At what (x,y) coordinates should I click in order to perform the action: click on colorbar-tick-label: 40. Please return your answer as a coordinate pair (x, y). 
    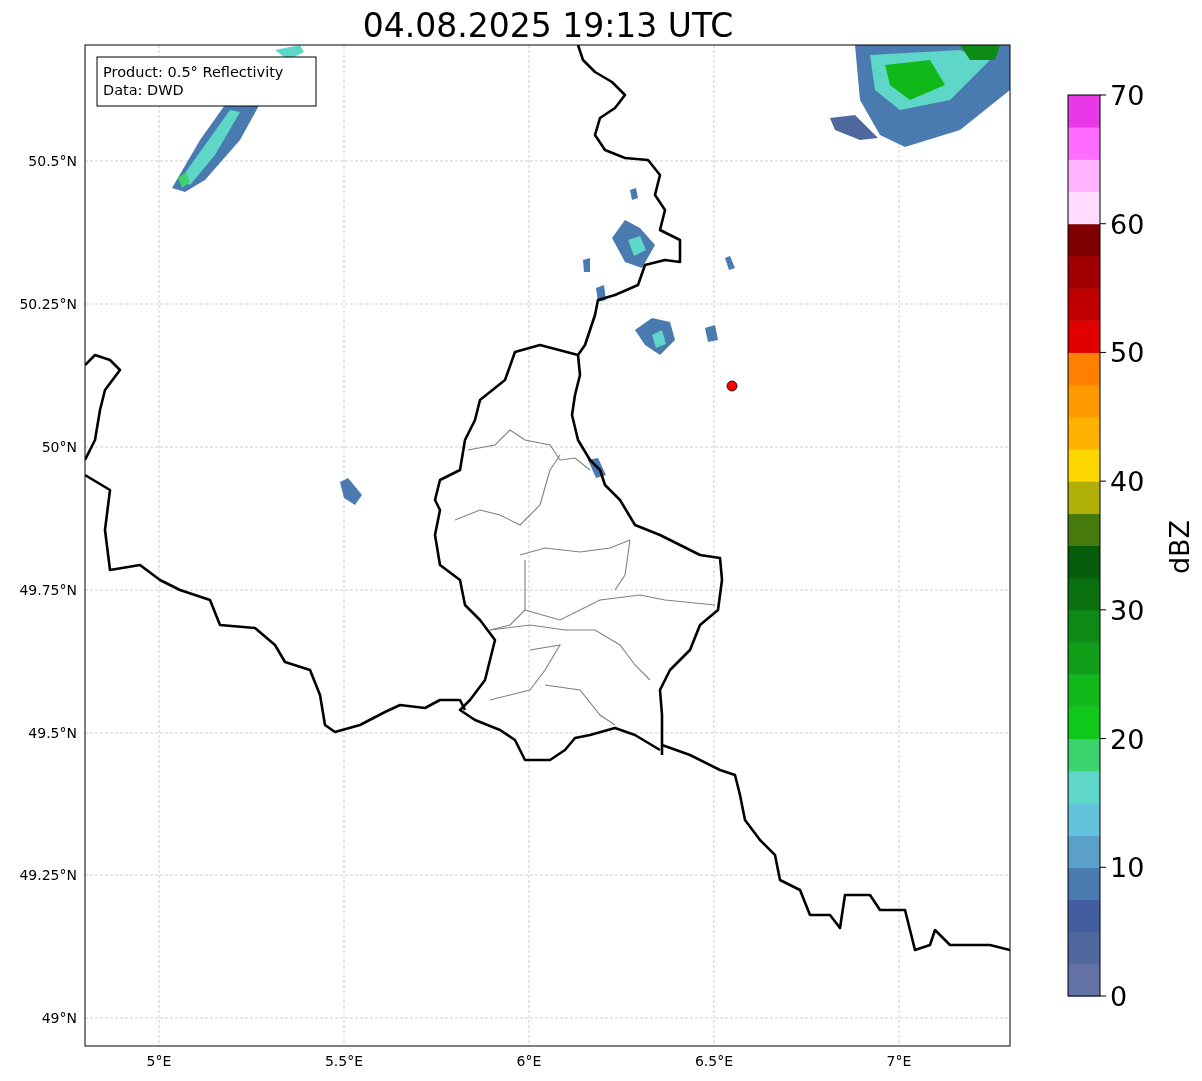
    Looking at the image, I should click on (1127, 482).